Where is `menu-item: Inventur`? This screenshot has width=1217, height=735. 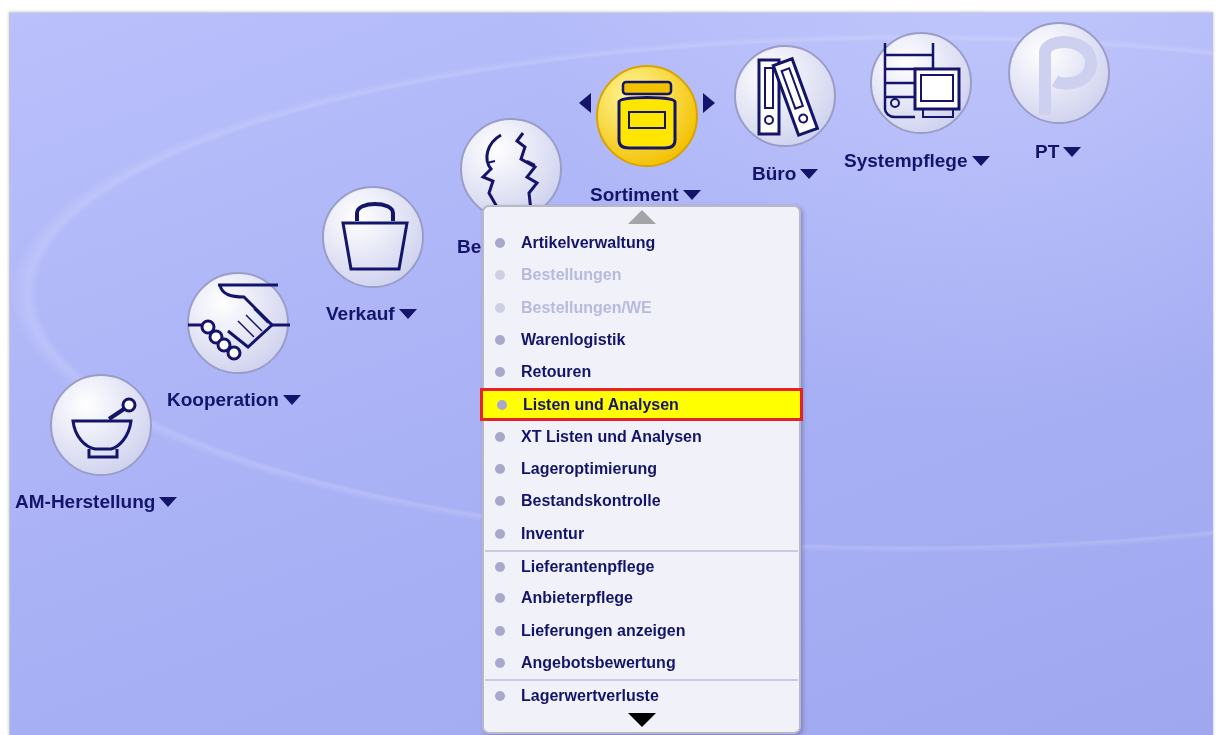 menu-item: Inventur is located at coordinates (641, 533).